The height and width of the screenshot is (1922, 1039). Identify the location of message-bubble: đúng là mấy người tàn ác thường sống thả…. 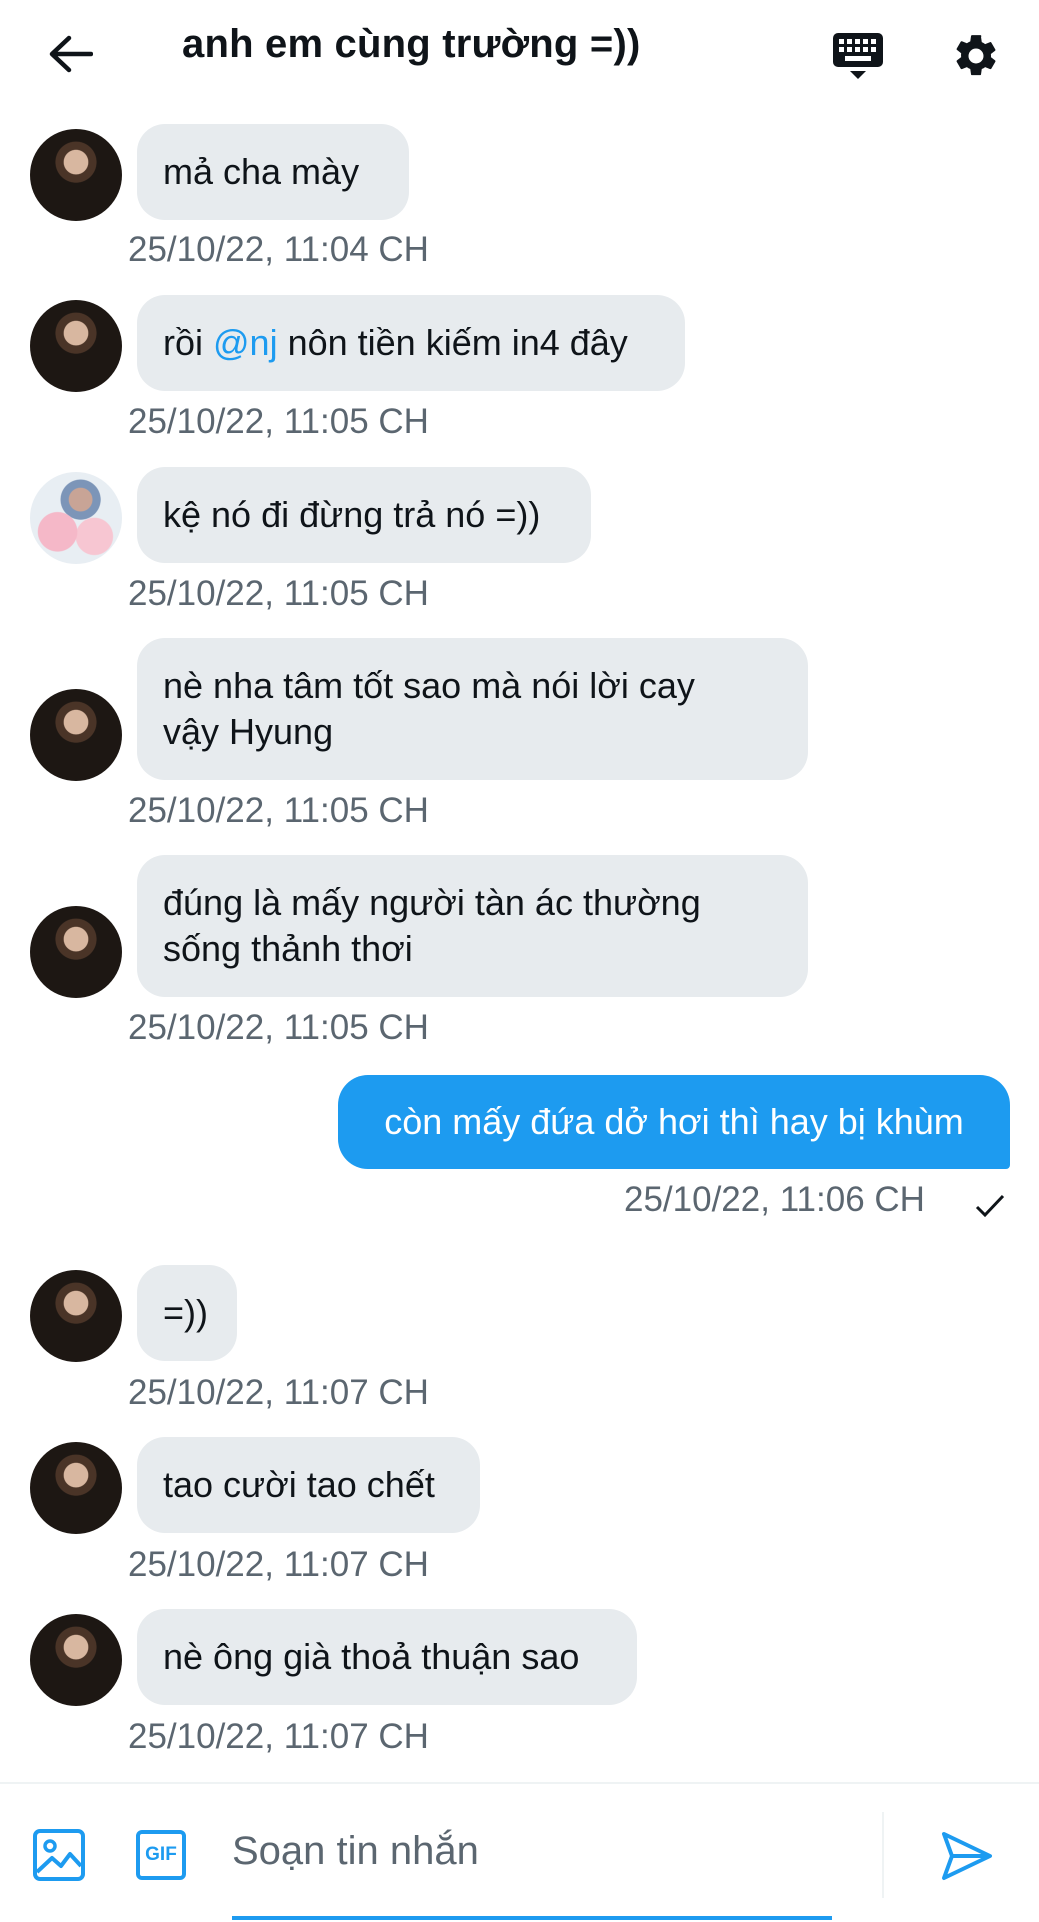
(472, 926).